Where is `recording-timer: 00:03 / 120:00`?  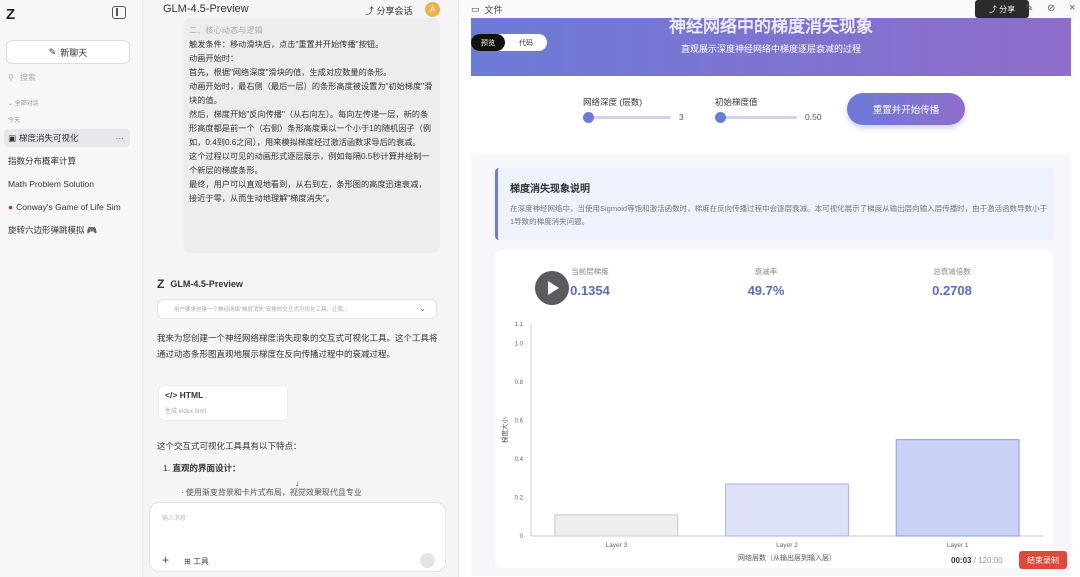 recording-timer: 00:03 / 120:00 is located at coordinates (977, 560).